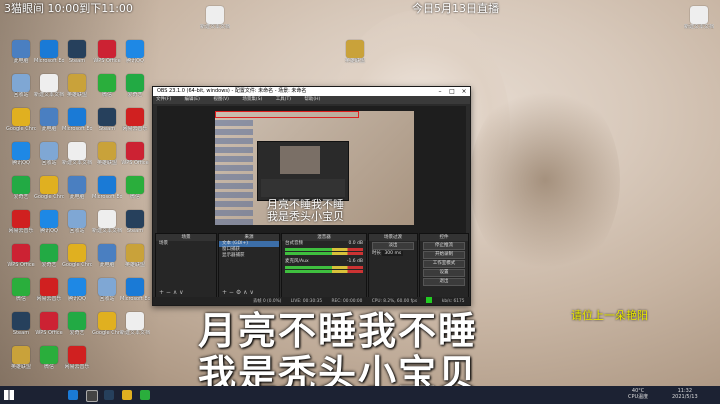 This screenshot has width=720, height=404. Describe the element at coordinates (312, 99) in the screenshot. I see `menu-help: 帮助(H)` at that location.